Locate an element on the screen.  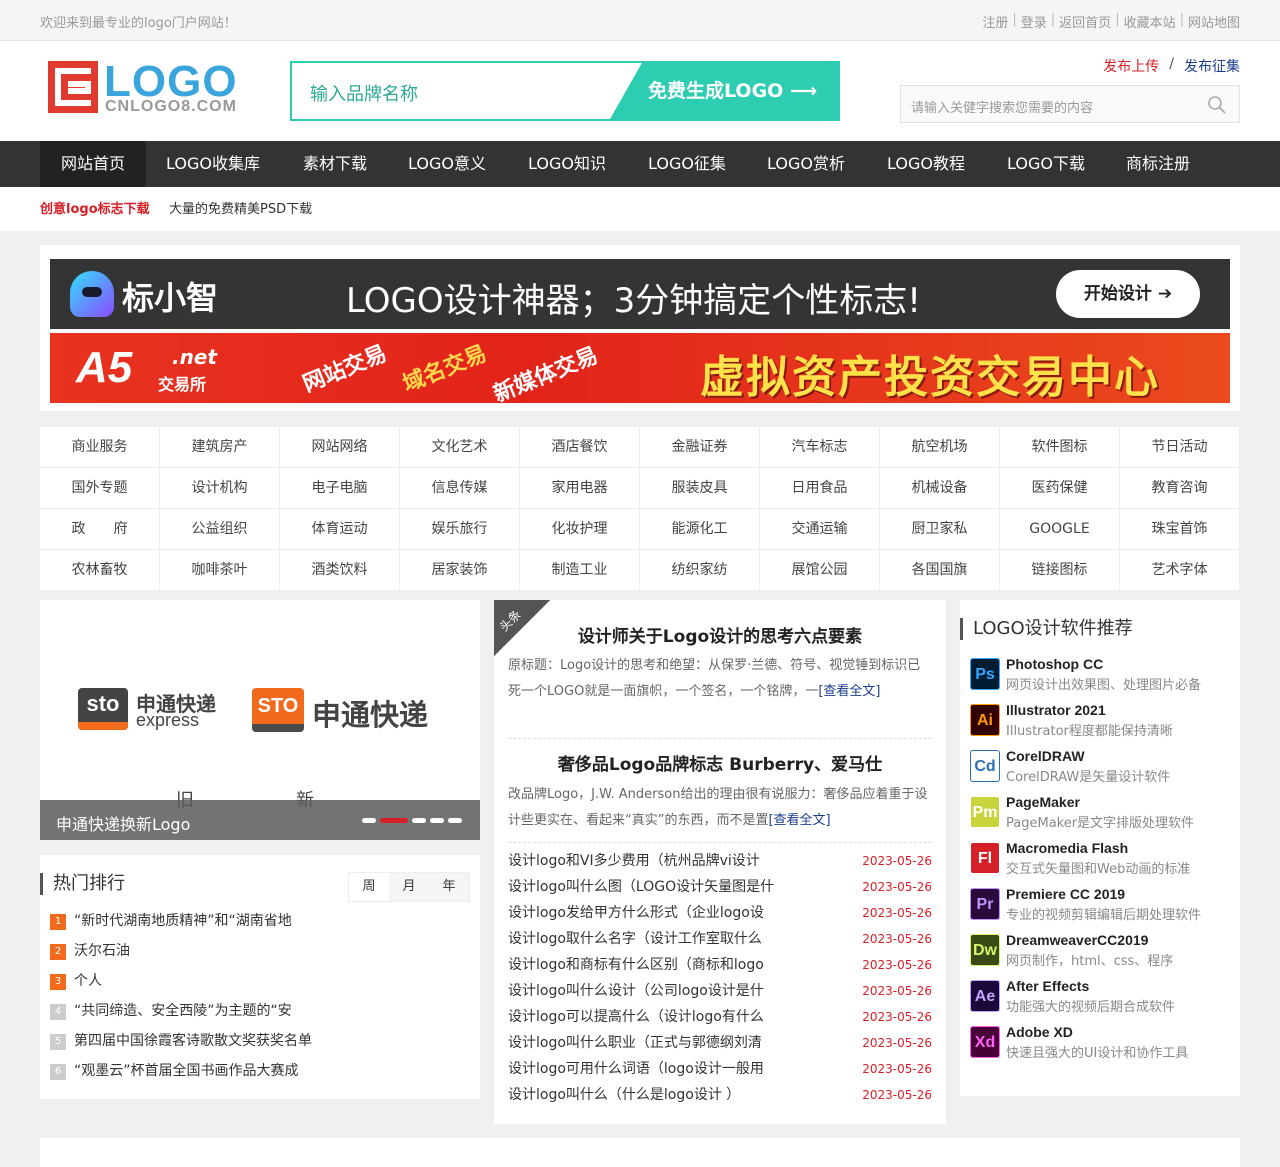
category-link: 日用食品 is located at coordinates (820, 488).